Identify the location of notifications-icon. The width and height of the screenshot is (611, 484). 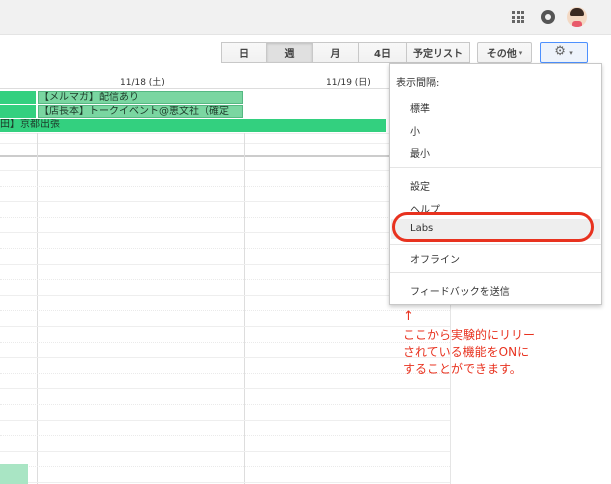
(548, 17).